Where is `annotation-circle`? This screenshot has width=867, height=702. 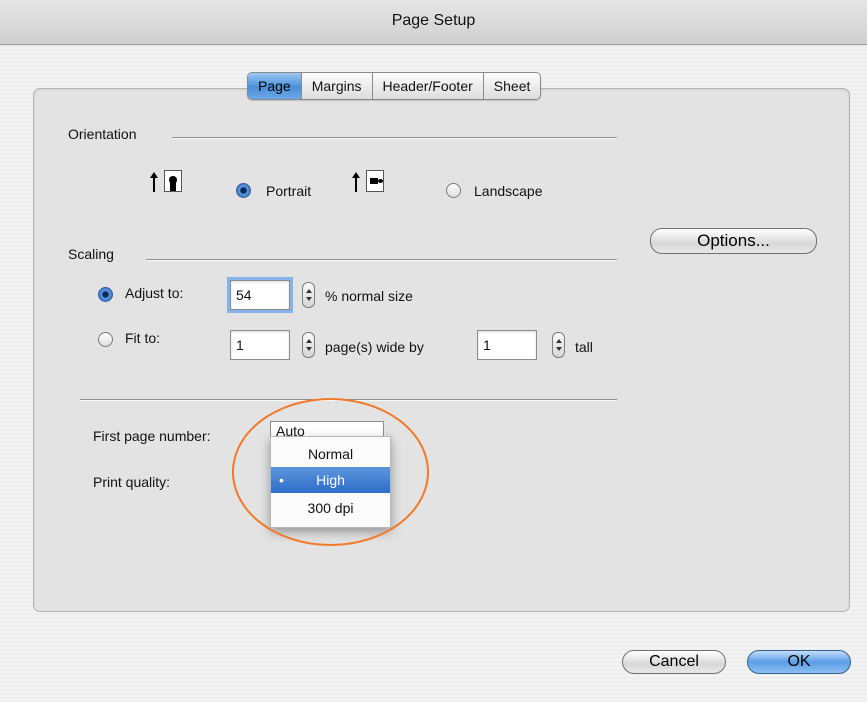
annotation-circle is located at coordinates (330, 472).